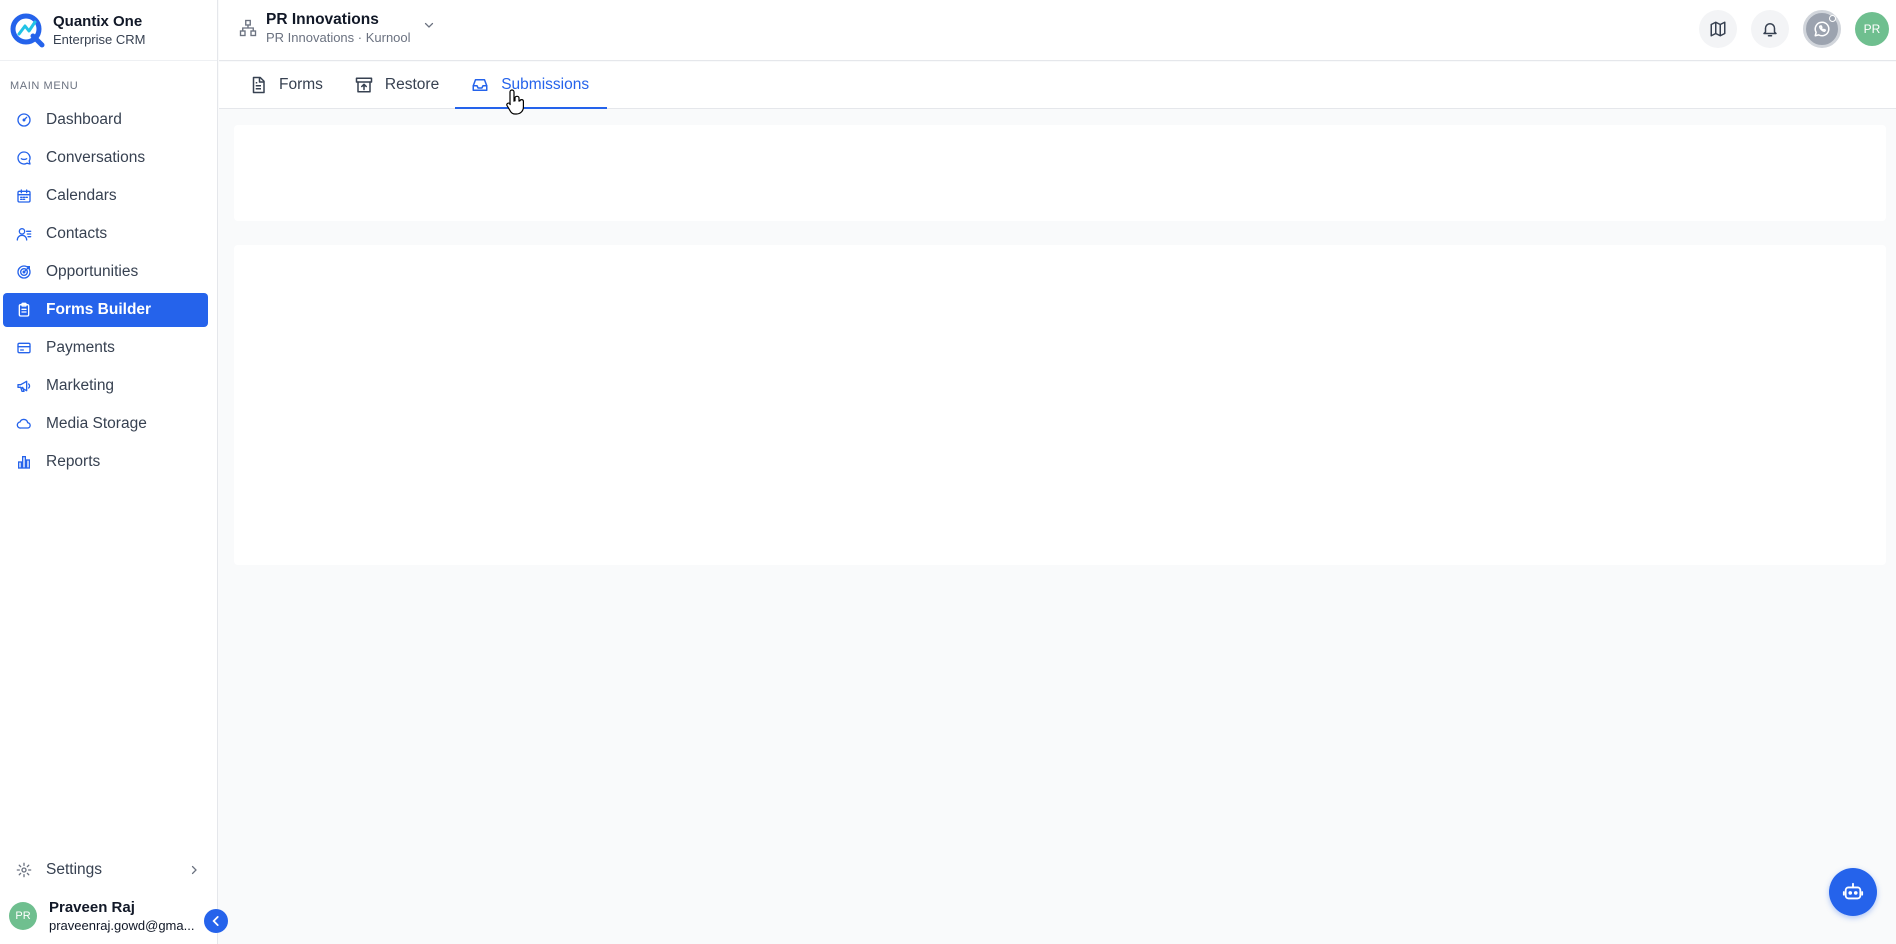  I want to click on sidebar-item-contacts: Contacts, so click(105, 234).